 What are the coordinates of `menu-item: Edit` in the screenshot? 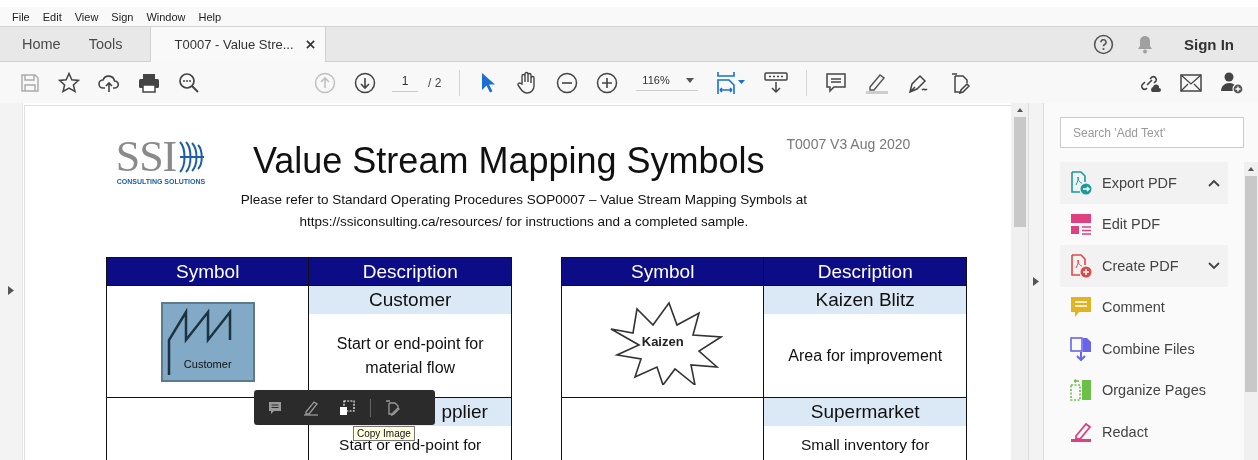 It's located at (52, 16).